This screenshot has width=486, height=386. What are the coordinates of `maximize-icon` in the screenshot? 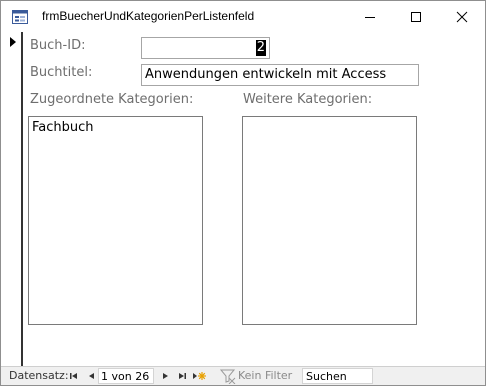 It's located at (416, 17).